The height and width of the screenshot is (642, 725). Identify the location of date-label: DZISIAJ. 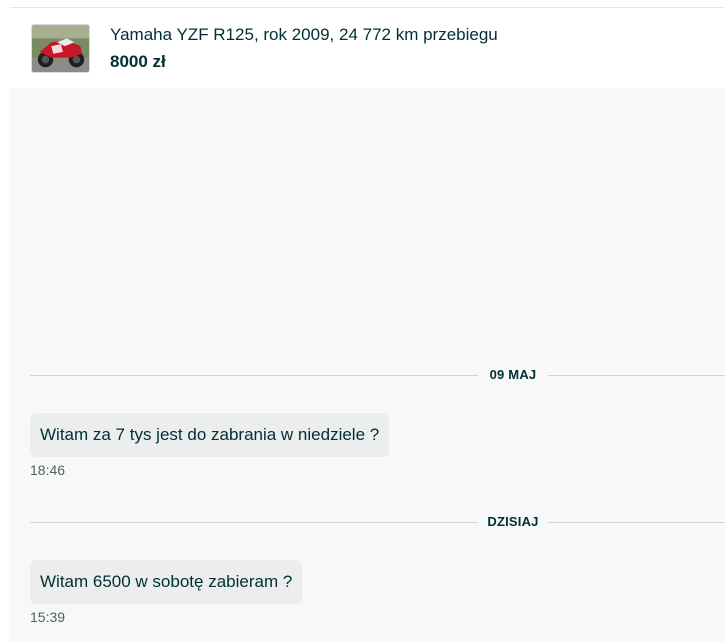
(513, 521).